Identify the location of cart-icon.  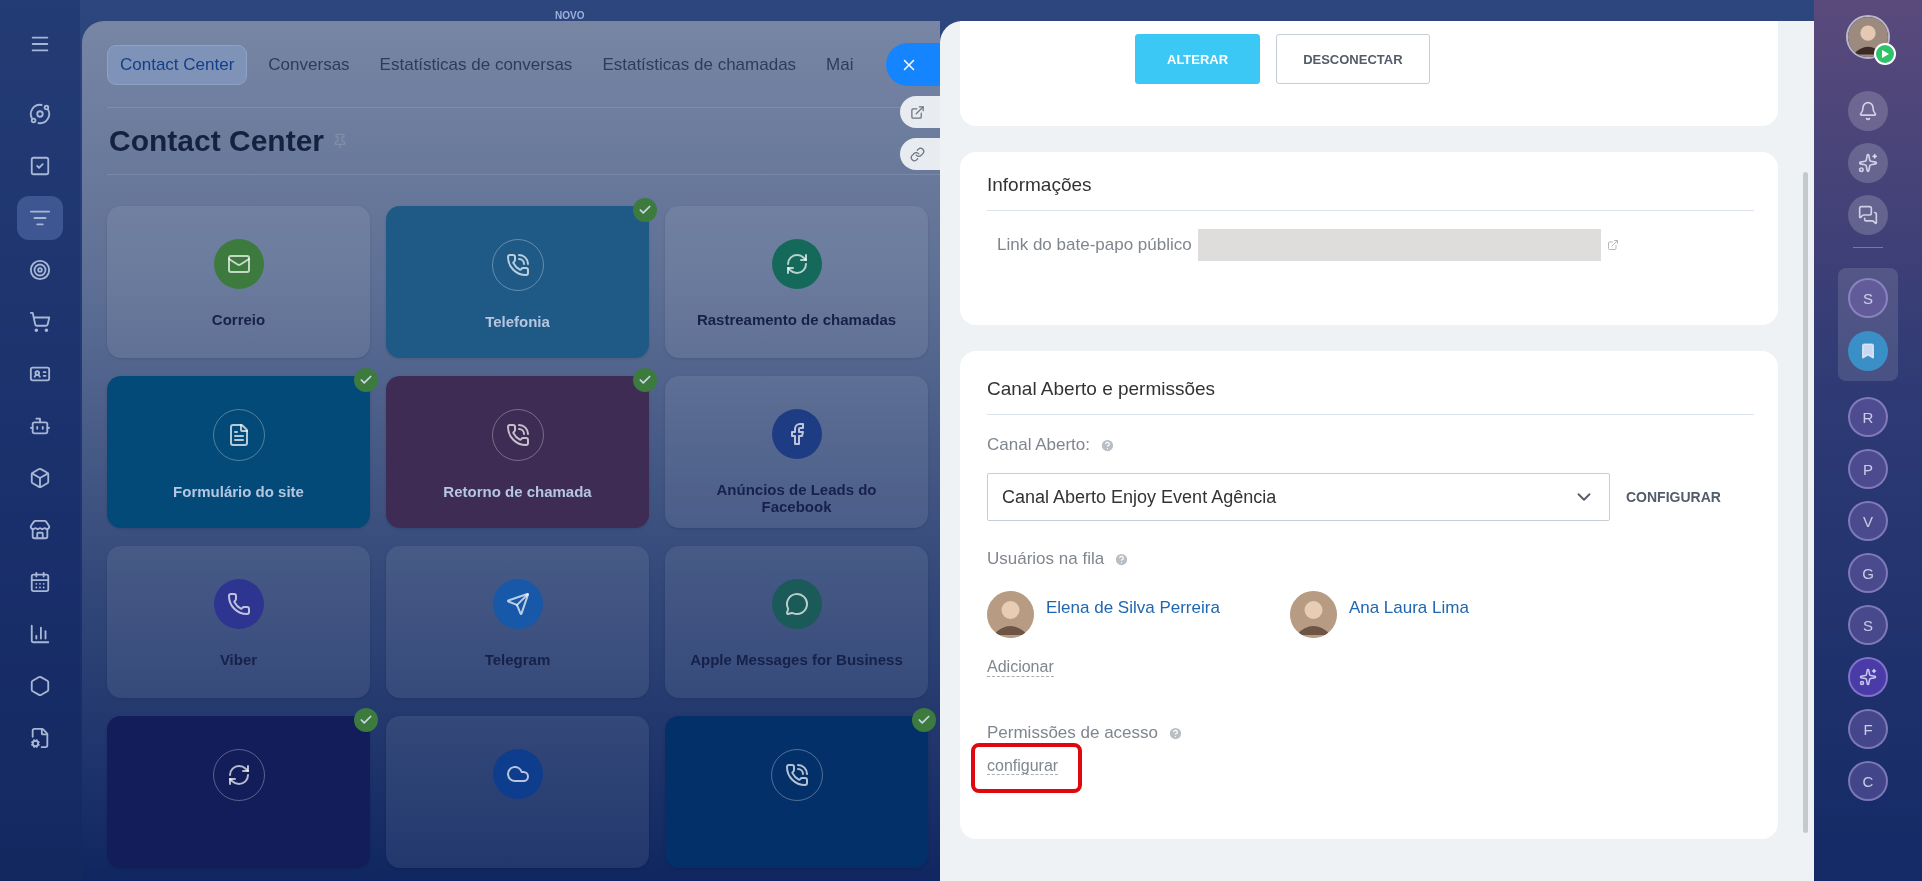
(40, 322).